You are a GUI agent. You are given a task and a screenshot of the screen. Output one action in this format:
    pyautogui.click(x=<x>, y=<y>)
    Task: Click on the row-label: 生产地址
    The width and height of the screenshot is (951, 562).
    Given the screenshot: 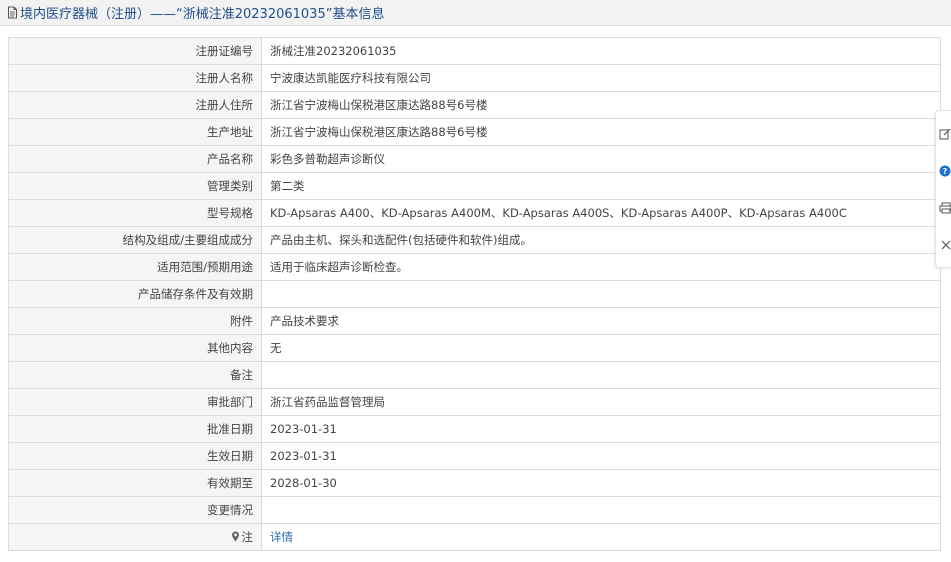 What is the action you would take?
    pyautogui.click(x=135, y=132)
    